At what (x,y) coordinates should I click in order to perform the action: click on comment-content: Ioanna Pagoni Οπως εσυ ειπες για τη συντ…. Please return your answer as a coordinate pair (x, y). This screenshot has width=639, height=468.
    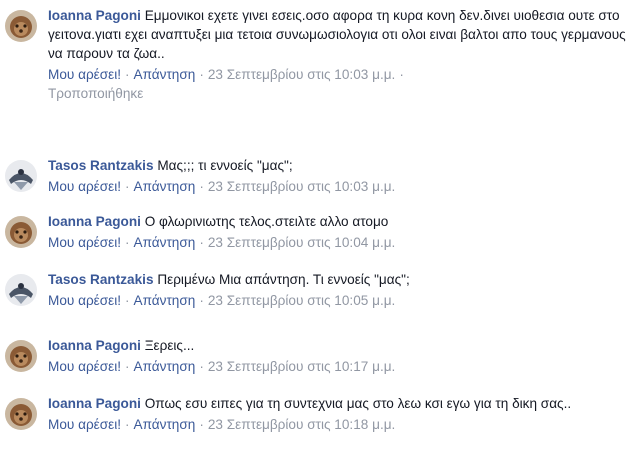
    Looking at the image, I should click on (340, 403).